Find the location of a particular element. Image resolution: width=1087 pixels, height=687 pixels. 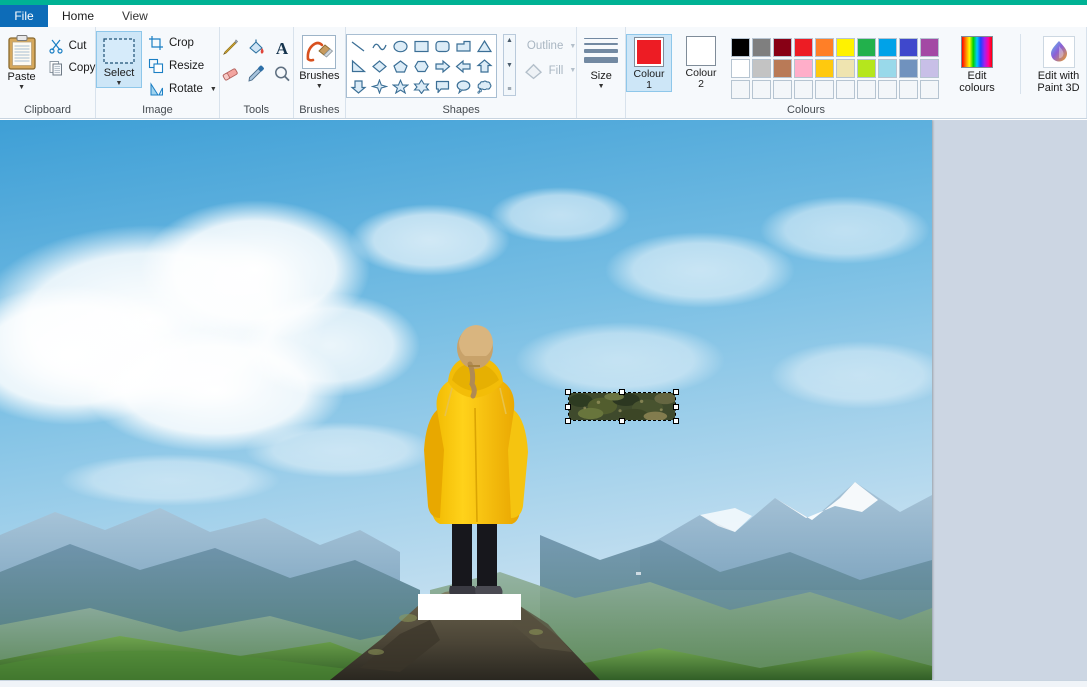

rotate-dropdown-caret-icon: ▼ is located at coordinates (213, 89).